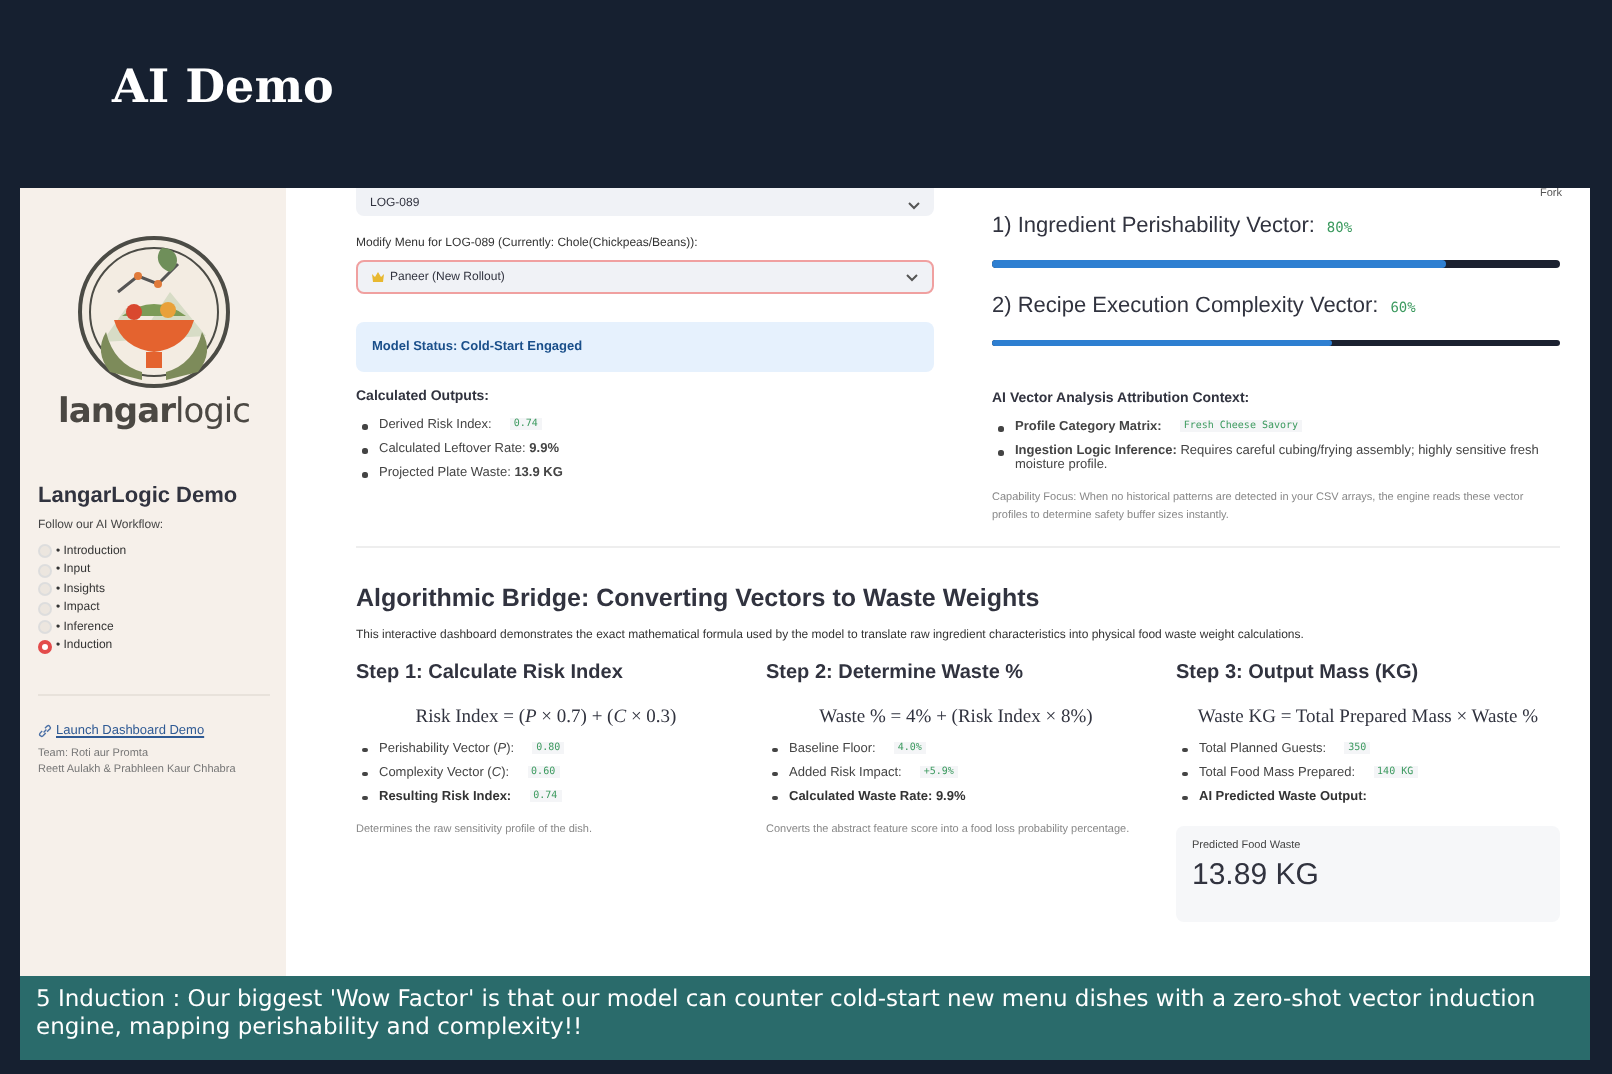 This screenshot has width=1612, height=1074. What do you see at coordinates (699, 597) in the screenshot?
I see `section-heading: Algorithmic Bridge: Converting Vectors to Waste Weights` at bounding box center [699, 597].